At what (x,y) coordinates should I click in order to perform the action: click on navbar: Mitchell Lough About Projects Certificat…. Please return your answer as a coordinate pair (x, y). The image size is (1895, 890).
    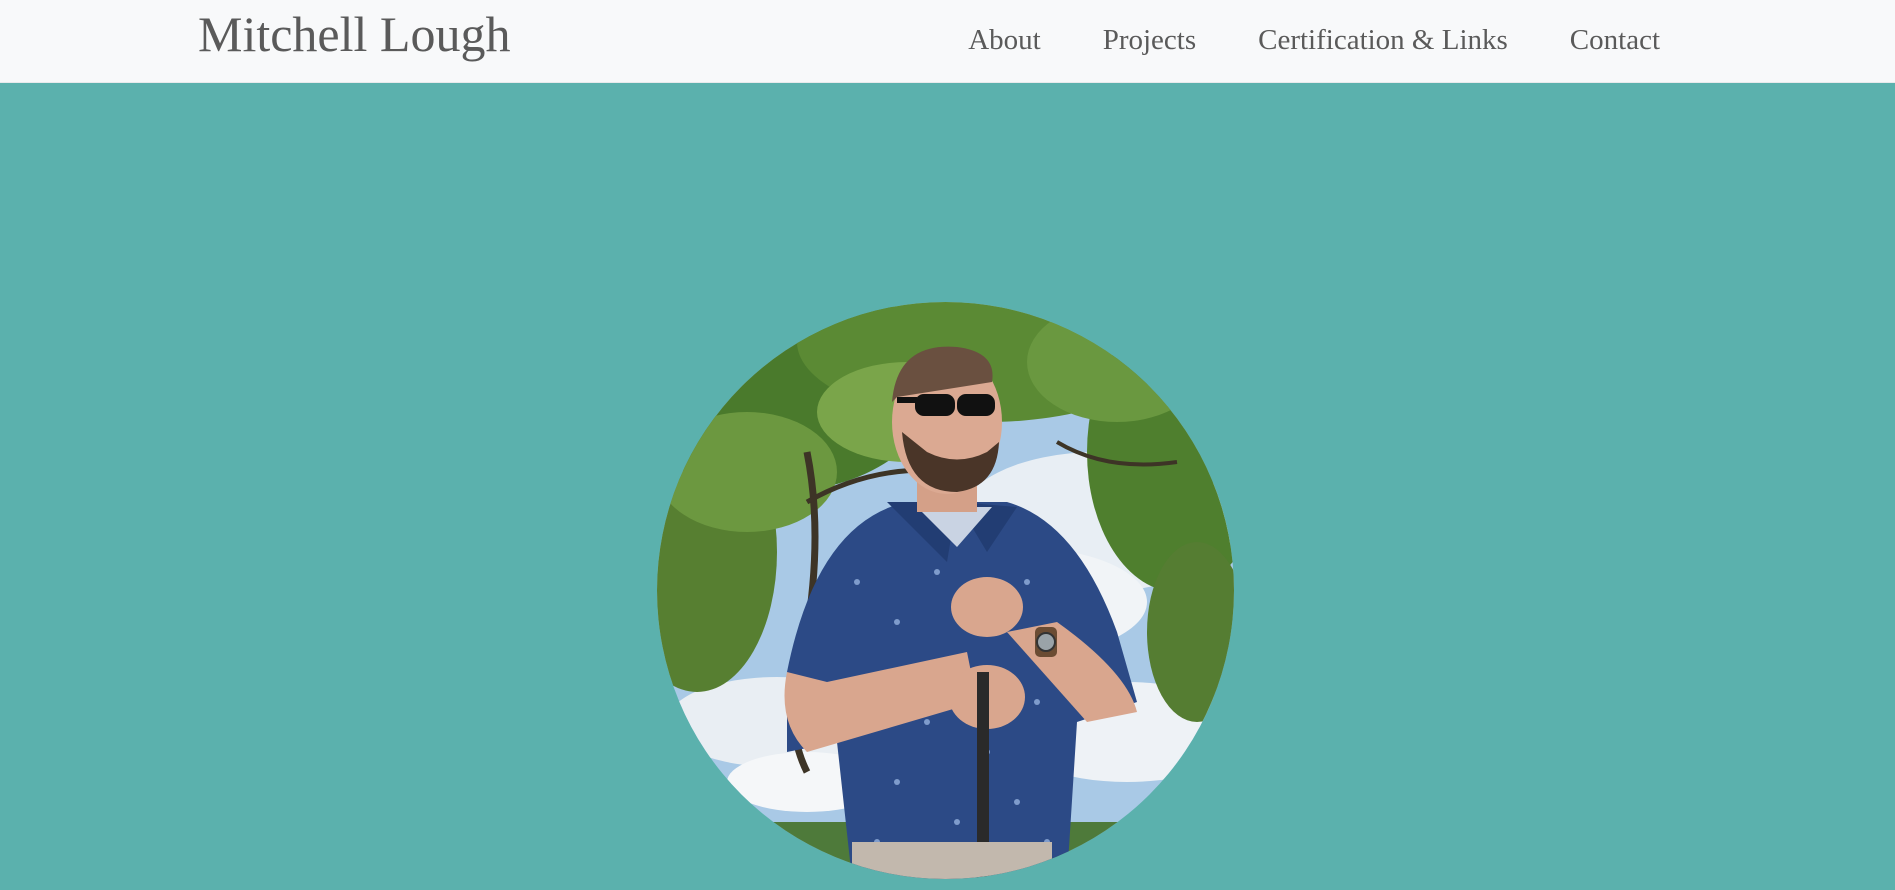
    Looking at the image, I should click on (947, 41).